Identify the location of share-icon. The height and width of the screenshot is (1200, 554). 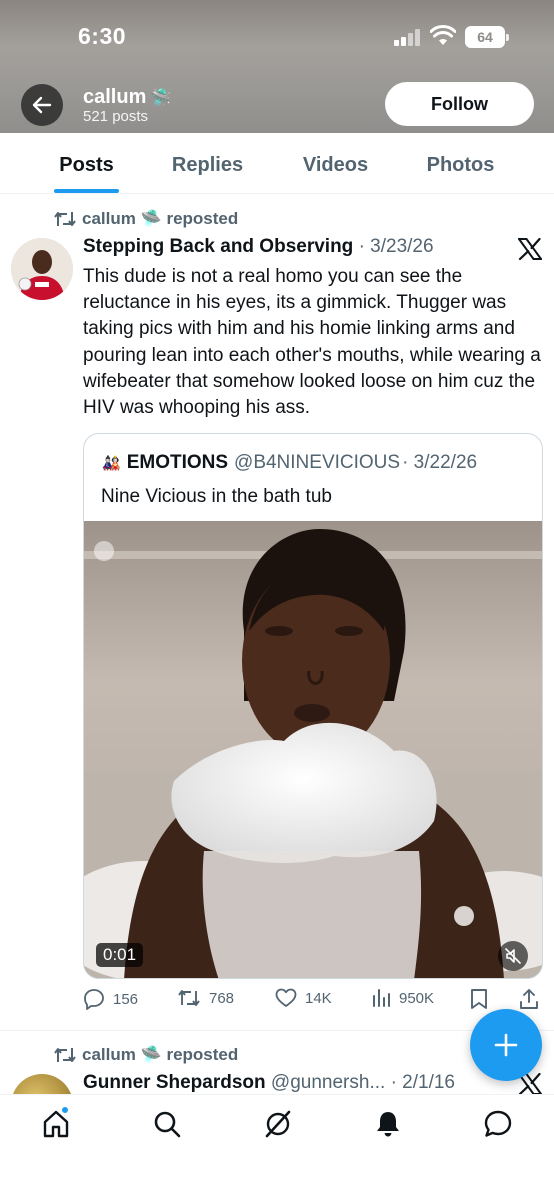
(529, 999).